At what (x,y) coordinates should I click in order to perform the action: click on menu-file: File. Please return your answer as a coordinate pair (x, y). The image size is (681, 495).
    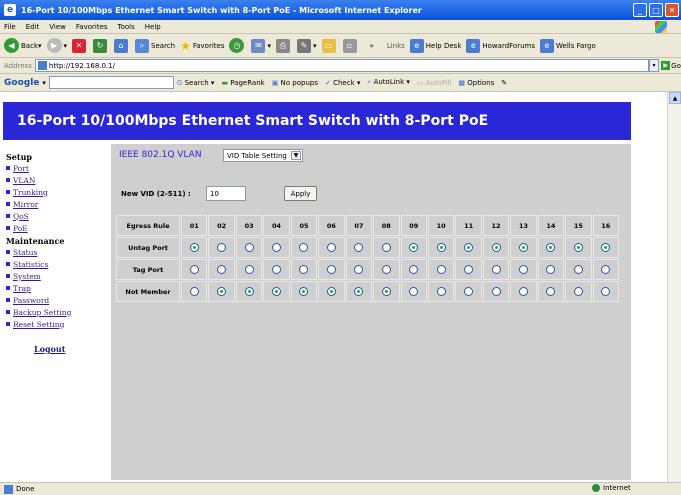
    Looking at the image, I should click on (10, 27).